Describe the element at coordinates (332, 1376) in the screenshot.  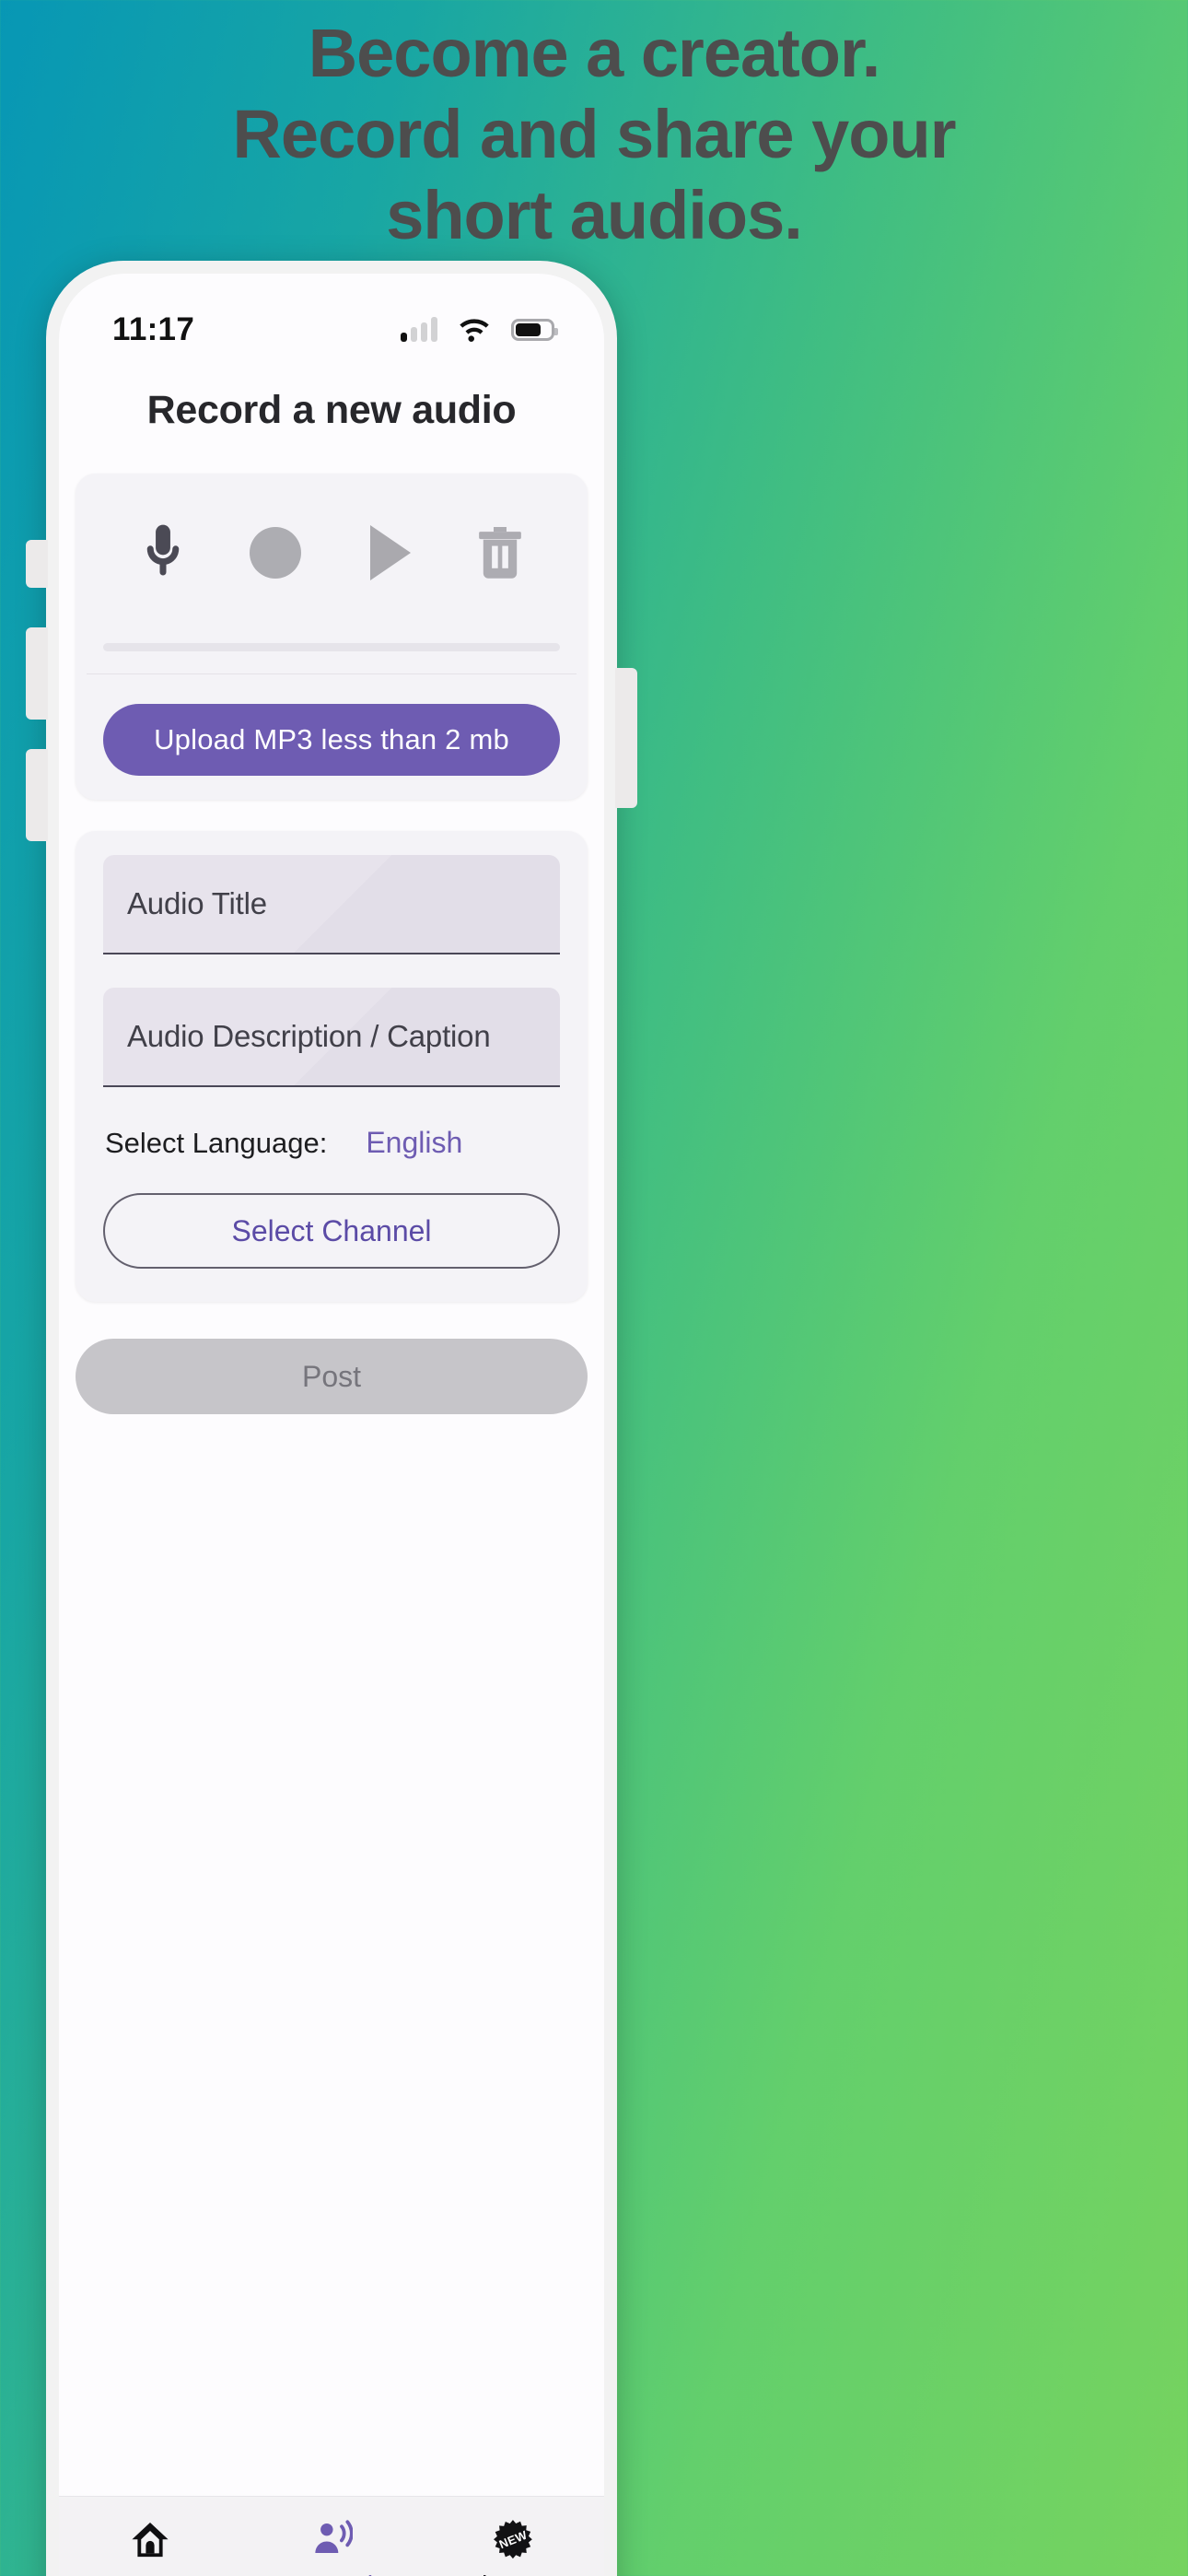
I see `post-button: Post` at that location.